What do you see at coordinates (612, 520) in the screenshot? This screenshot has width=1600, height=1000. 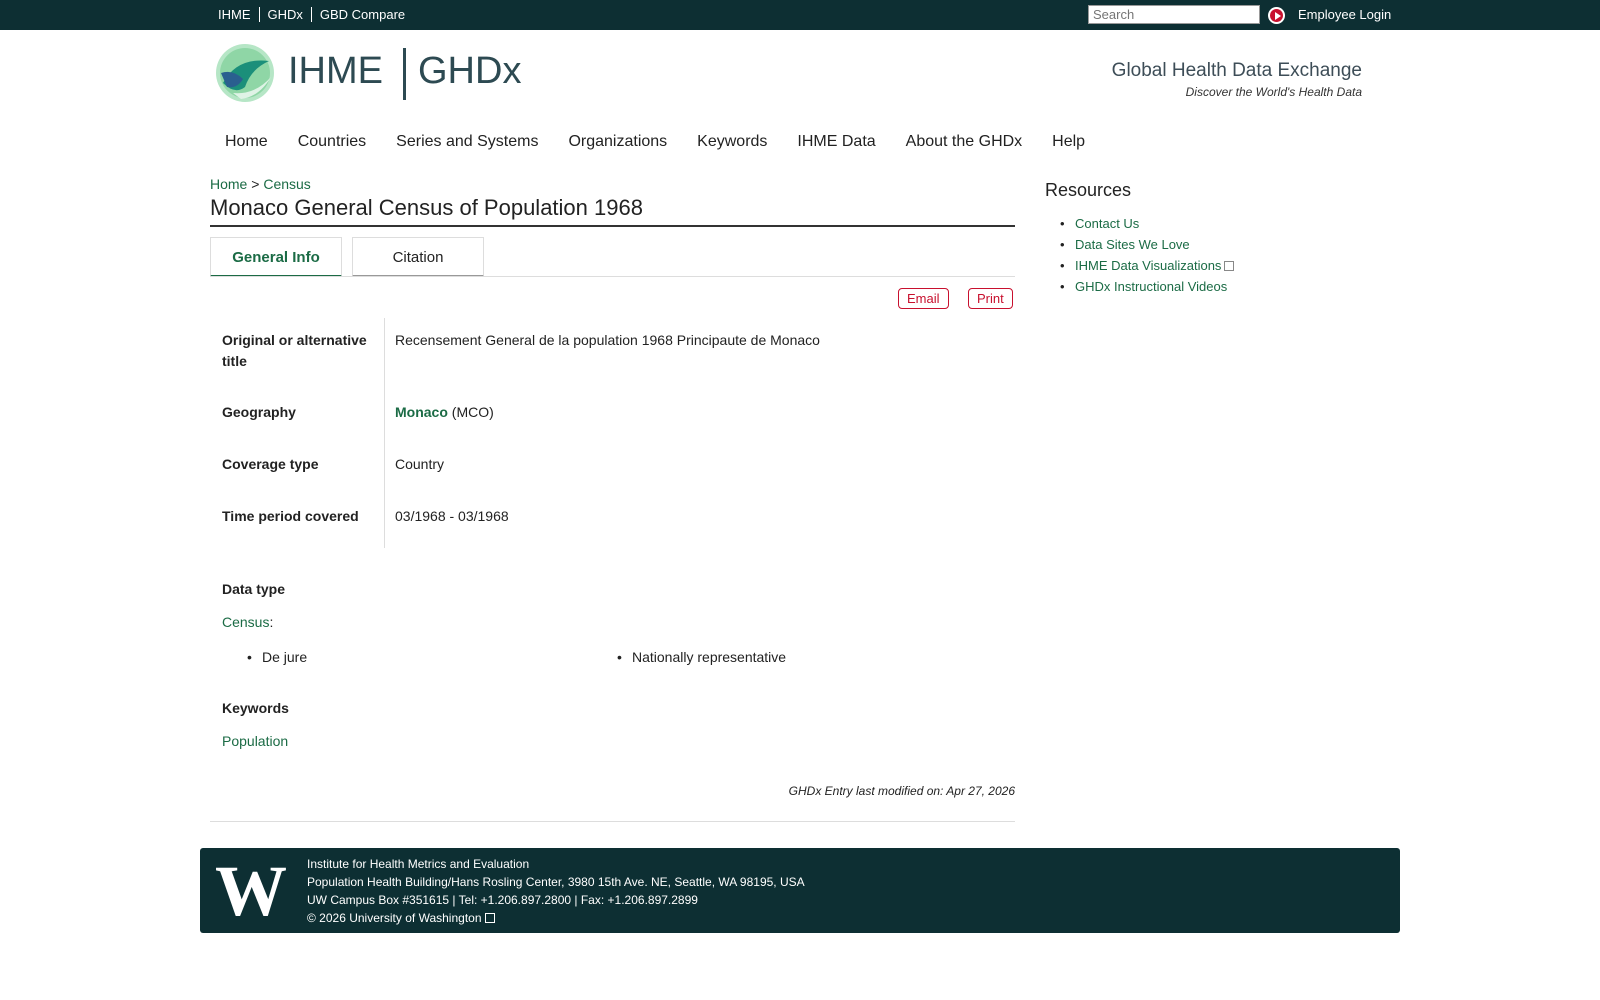 I see `field-row-time-period: Time period covered 03/1968 - 03/1968` at bounding box center [612, 520].